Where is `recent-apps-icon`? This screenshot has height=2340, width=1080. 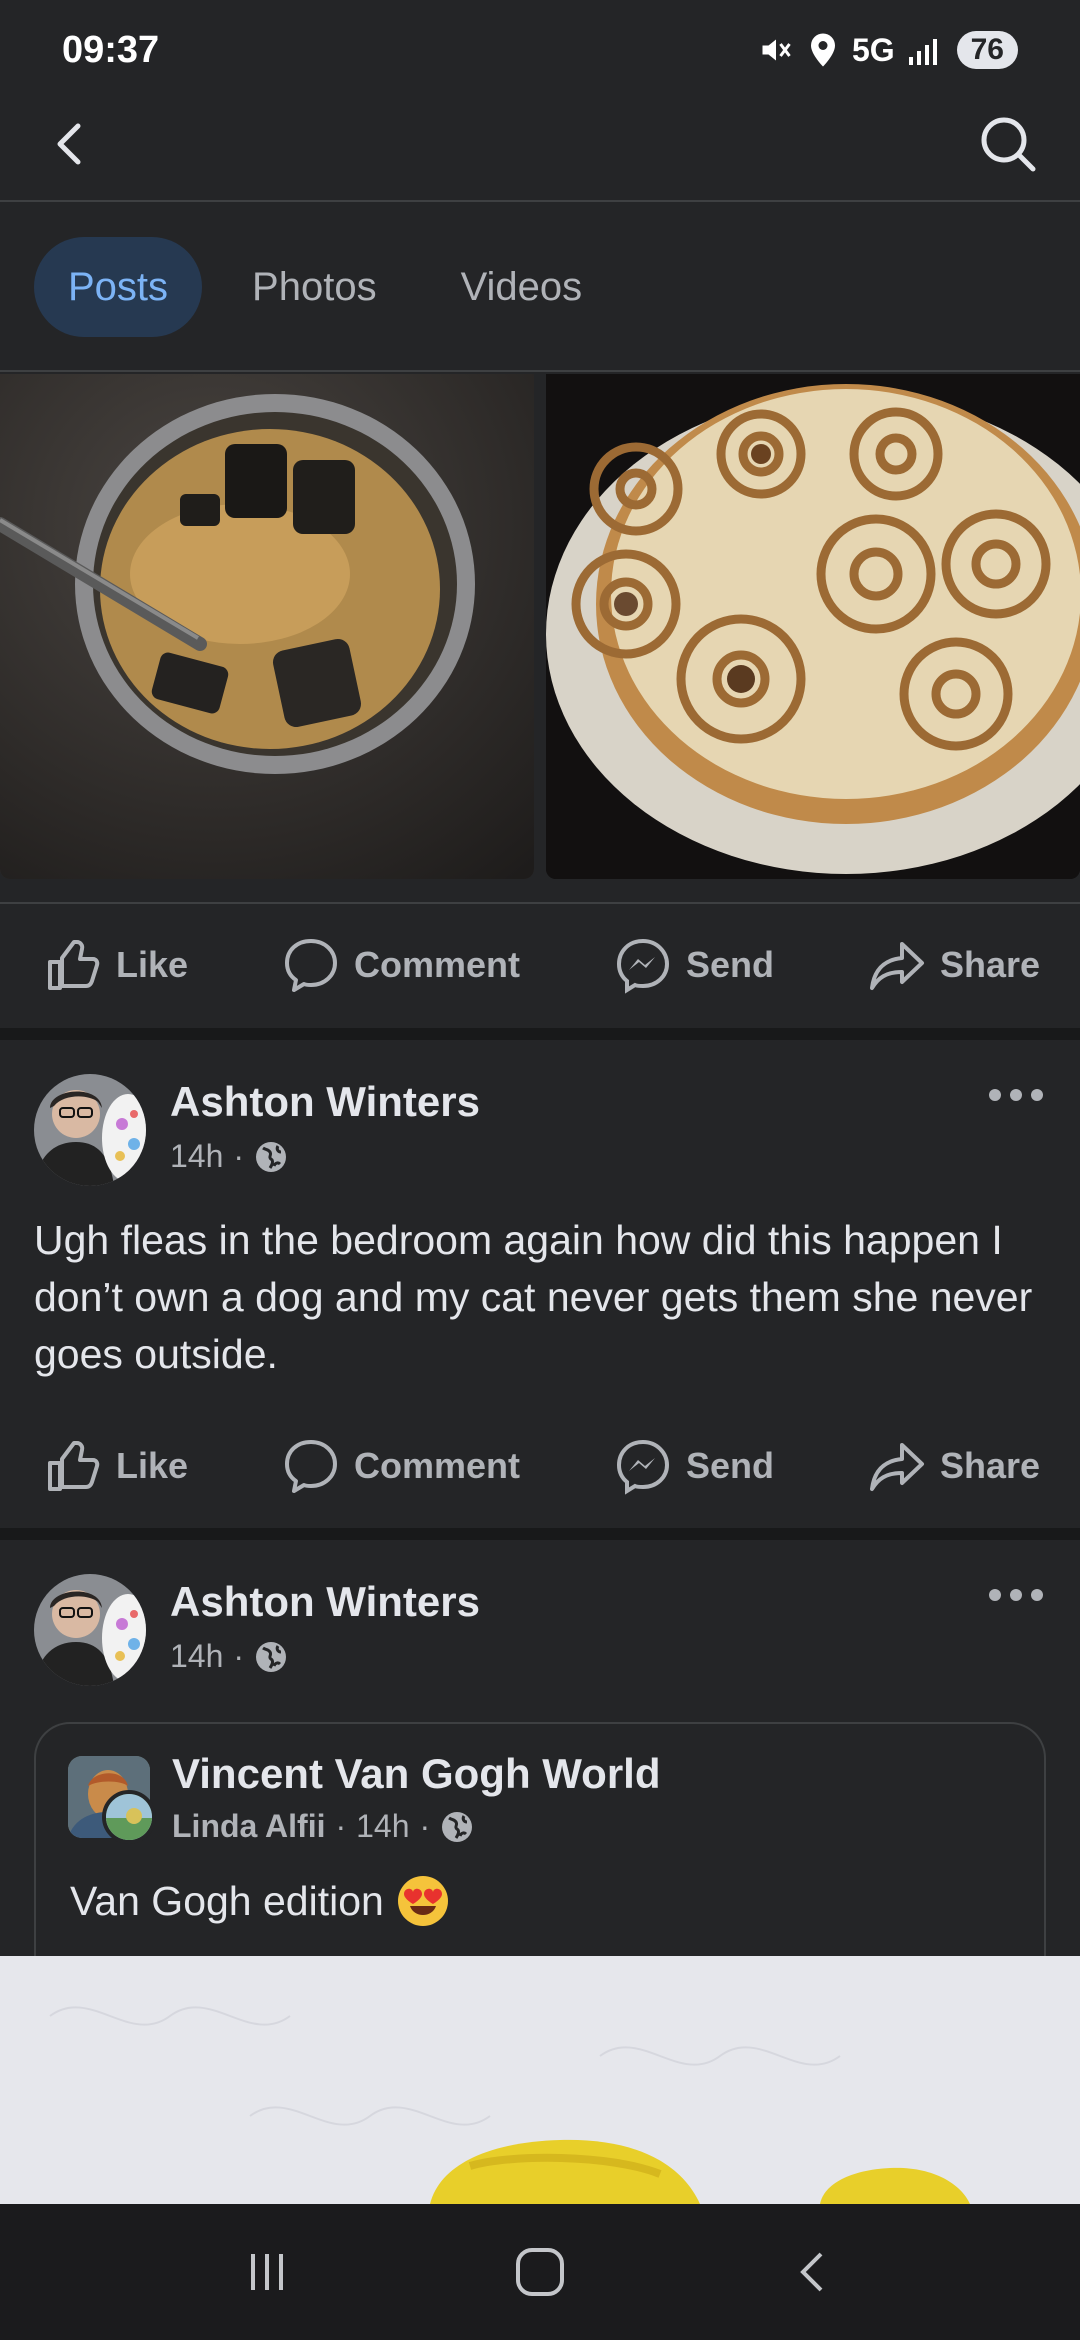 recent-apps-icon is located at coordinates (266, 2272).